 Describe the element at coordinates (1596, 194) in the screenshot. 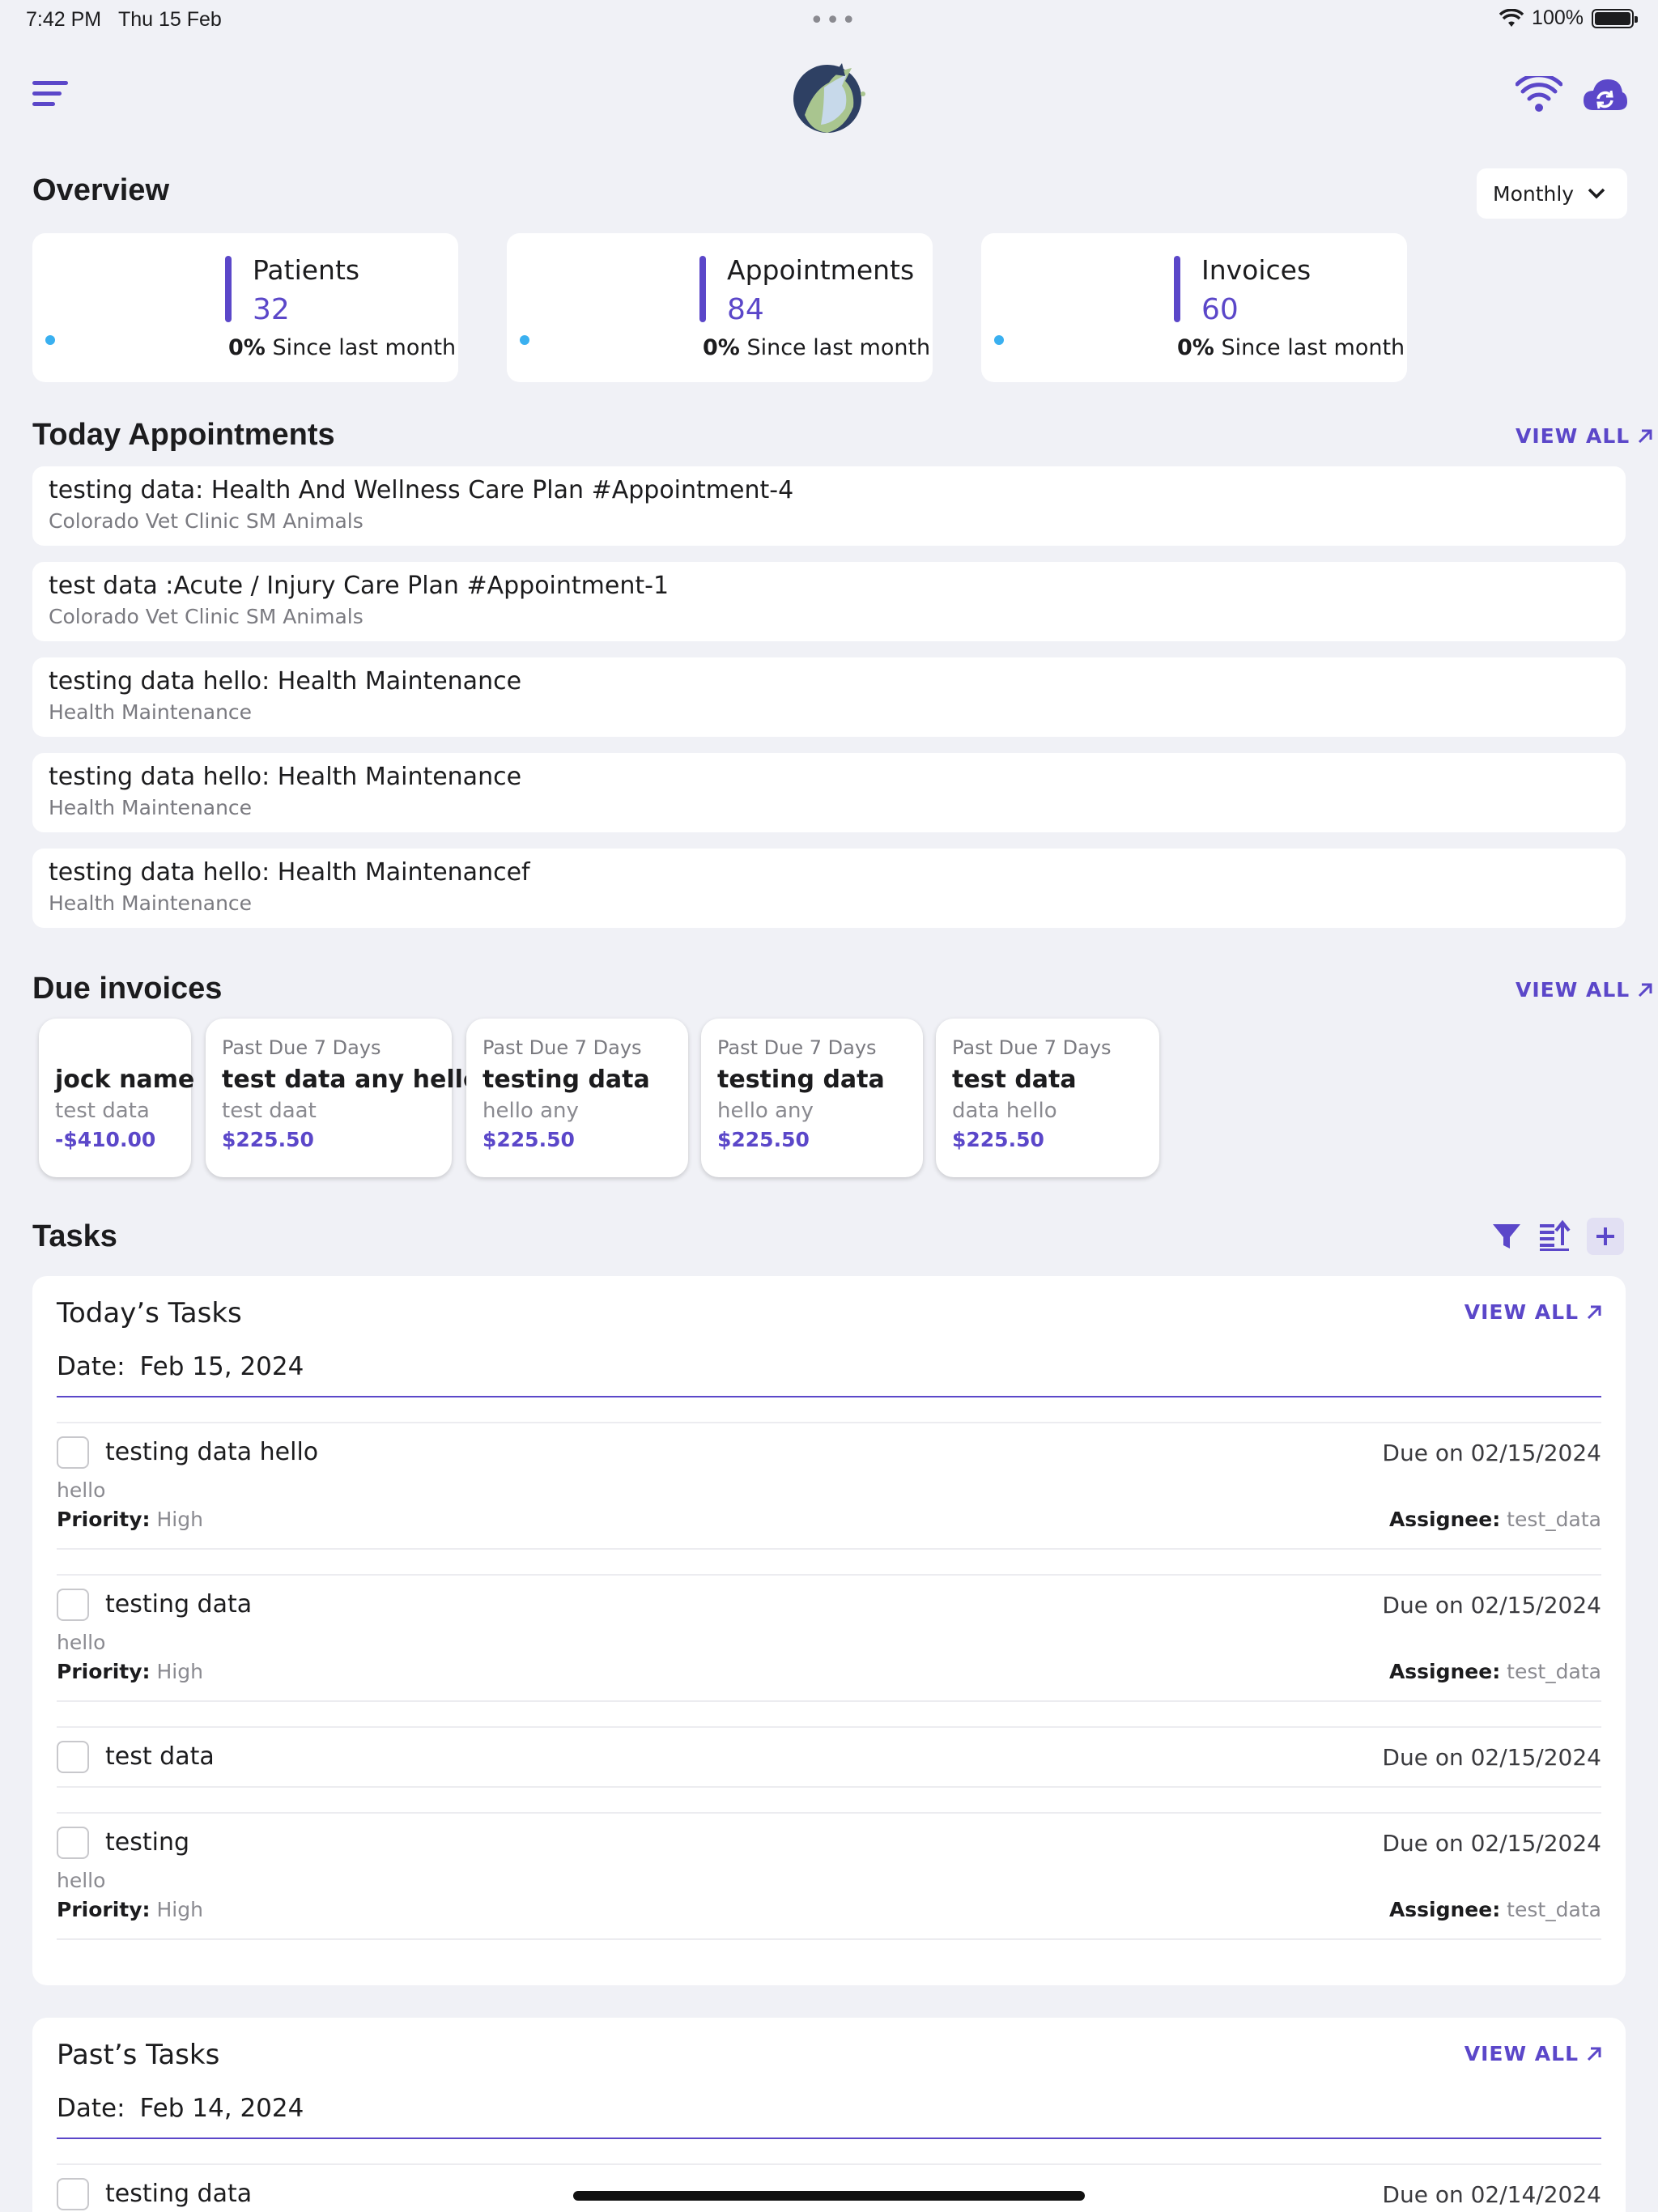

I see `chevron-down-icon` at that location.